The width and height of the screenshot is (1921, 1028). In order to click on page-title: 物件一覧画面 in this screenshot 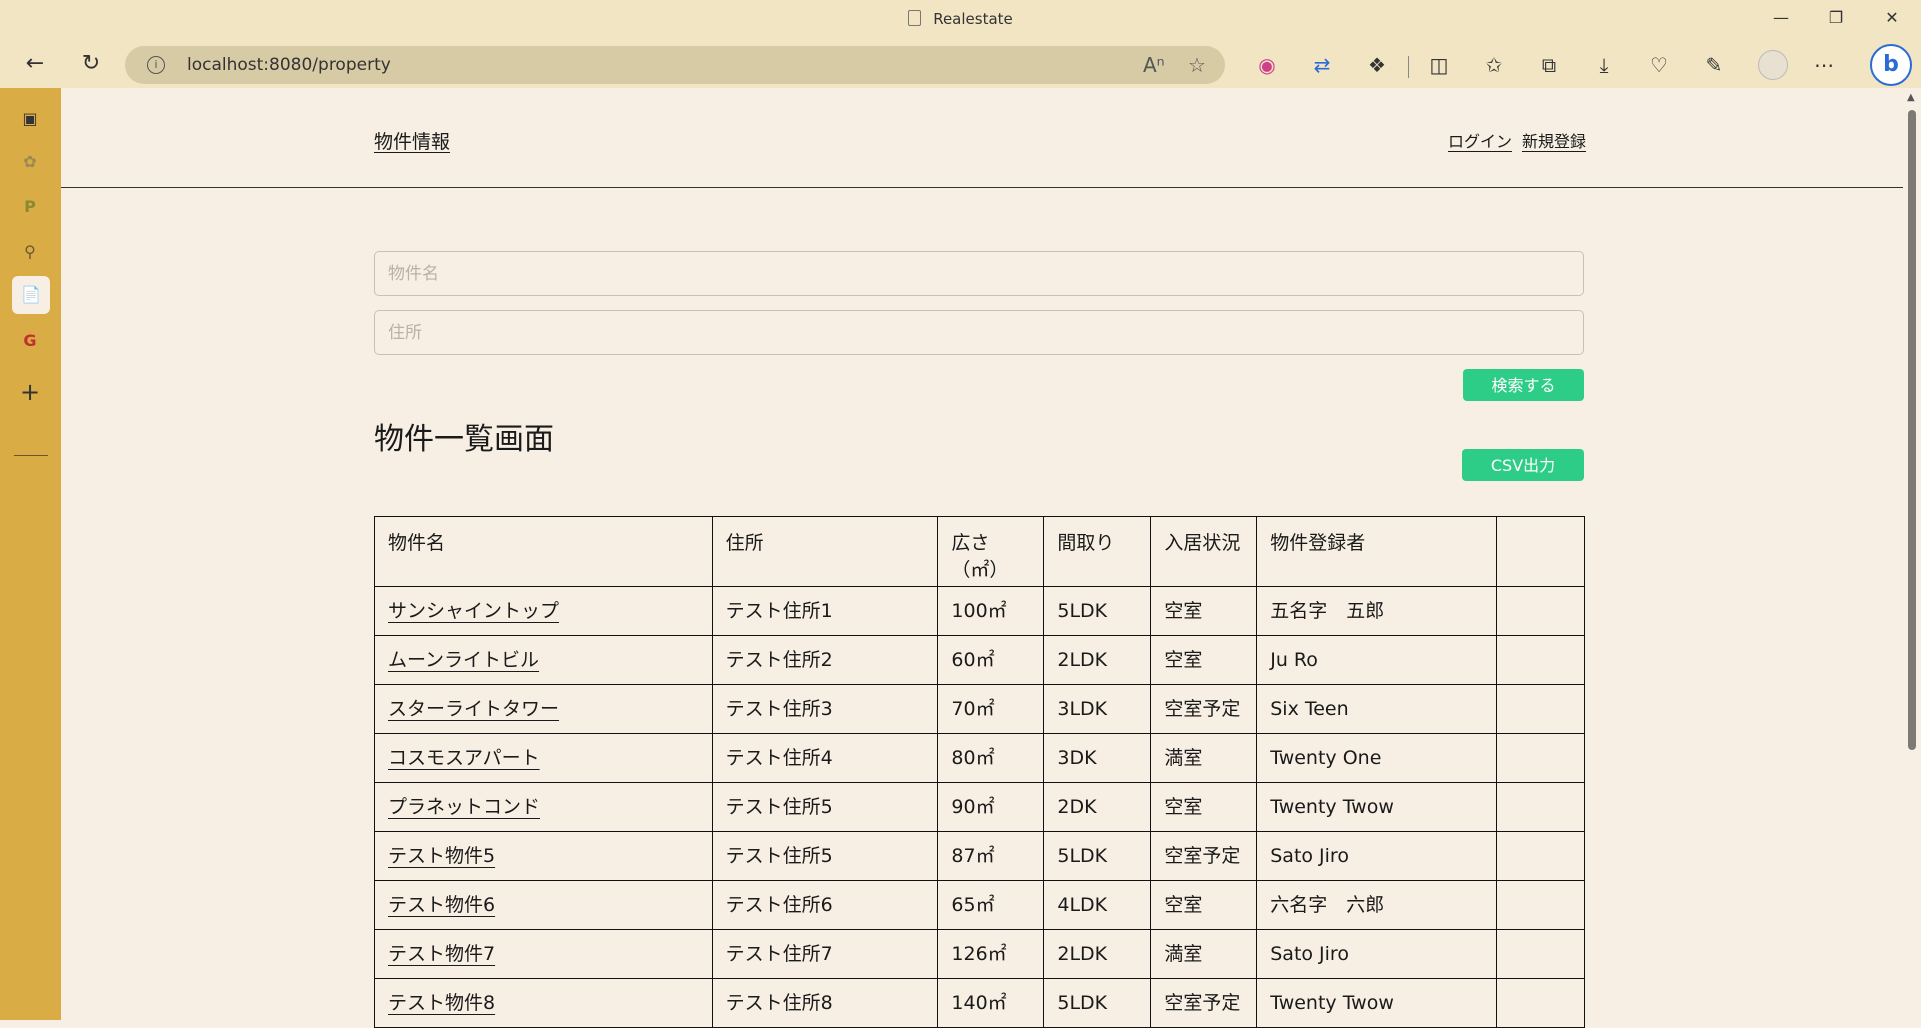, I will do `click(464, 439)`.